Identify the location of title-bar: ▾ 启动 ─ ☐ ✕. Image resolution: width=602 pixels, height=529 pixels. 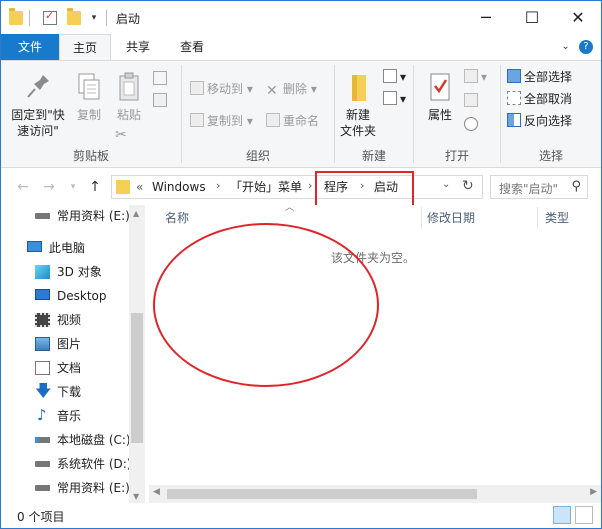
(301, 17).